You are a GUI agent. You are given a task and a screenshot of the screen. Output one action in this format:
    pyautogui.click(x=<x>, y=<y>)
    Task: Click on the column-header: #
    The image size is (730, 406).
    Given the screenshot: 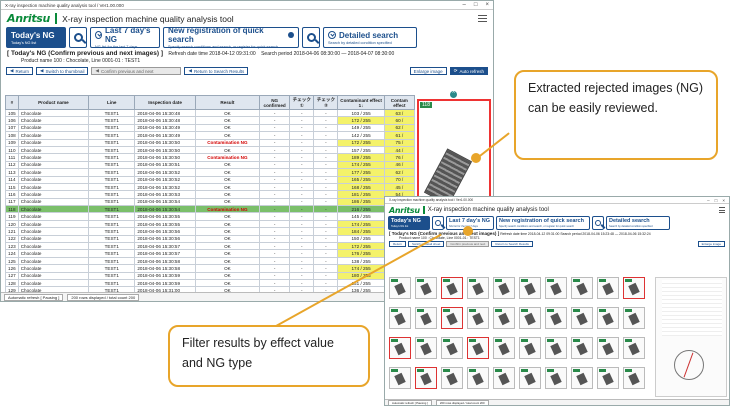 What is the action you would take?
    pyautogui.click(x=12, y=102)
    